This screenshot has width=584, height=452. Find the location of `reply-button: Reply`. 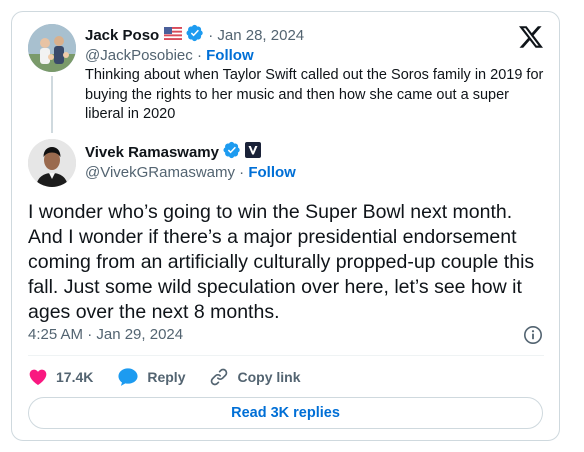

reply-button: Reply is located at coordinates (151, 377).